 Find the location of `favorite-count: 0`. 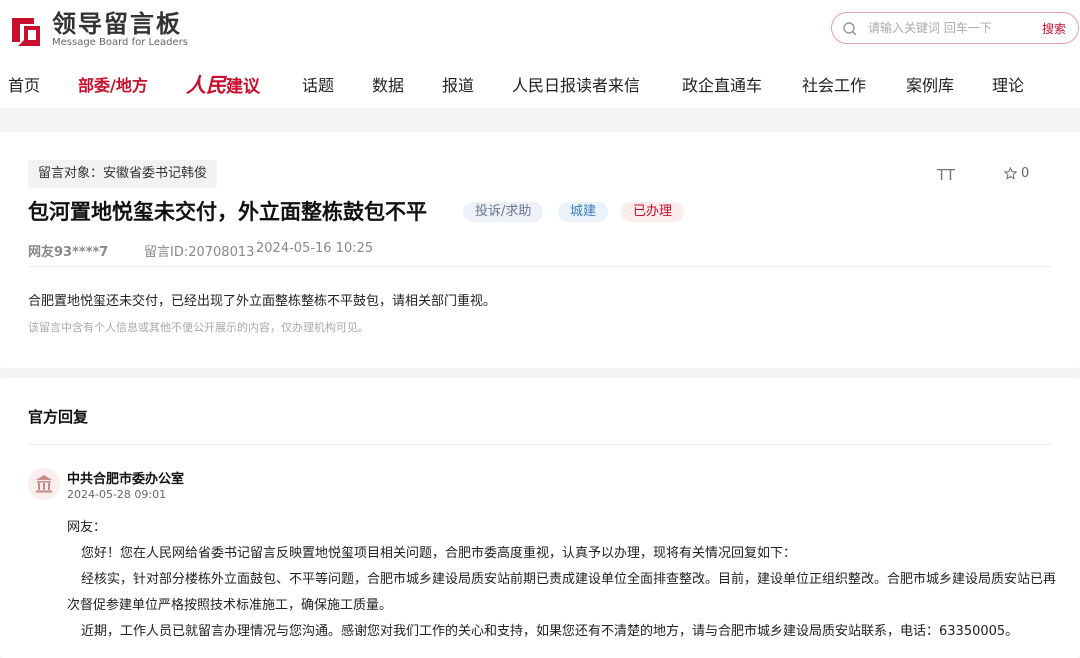

favorite-count: 0 is located at coordinates (1025, 173).